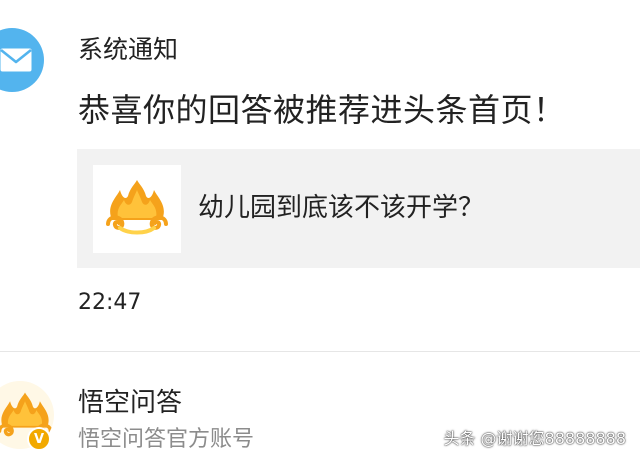 The width and height of the screenshot is (640, 460). What do you see at coordinates (166, 439) in the screenshot?
I see `account-description: 悟空问答官方账号` at bounding box center [166, 439].